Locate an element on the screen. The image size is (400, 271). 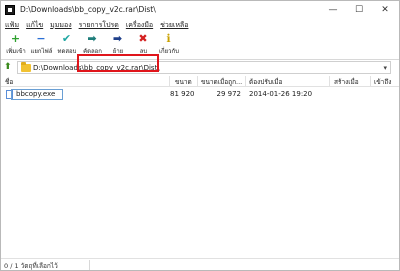
info-icon: ℹ is located at coordinates (168, 38).